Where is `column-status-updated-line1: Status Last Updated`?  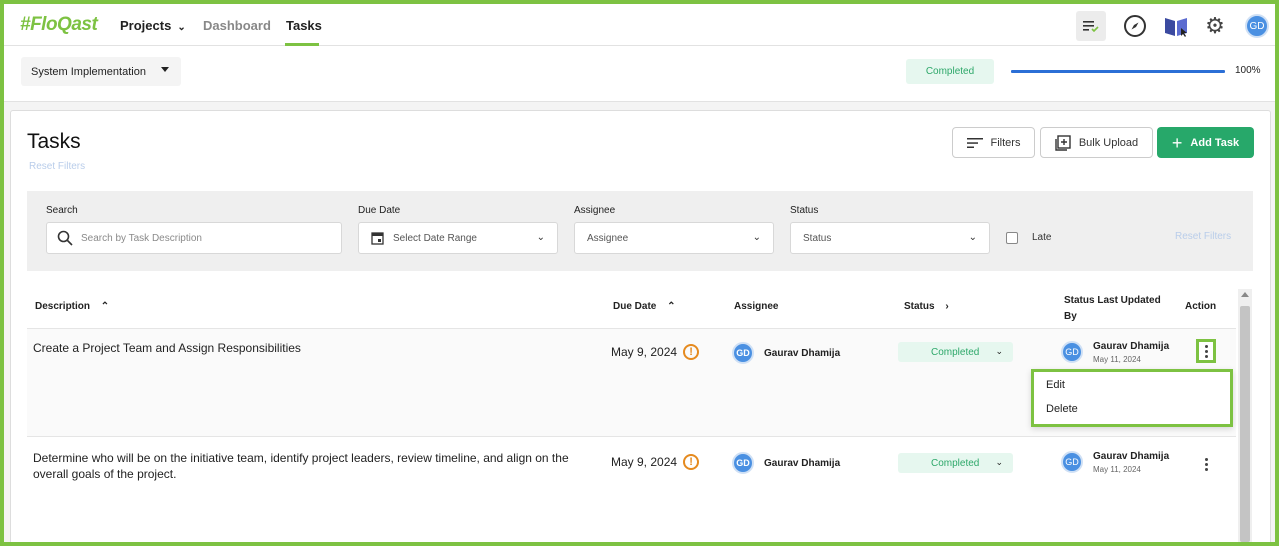 column-status-updated-line1: Status Last Updated is located at coordinates (1112, 300).